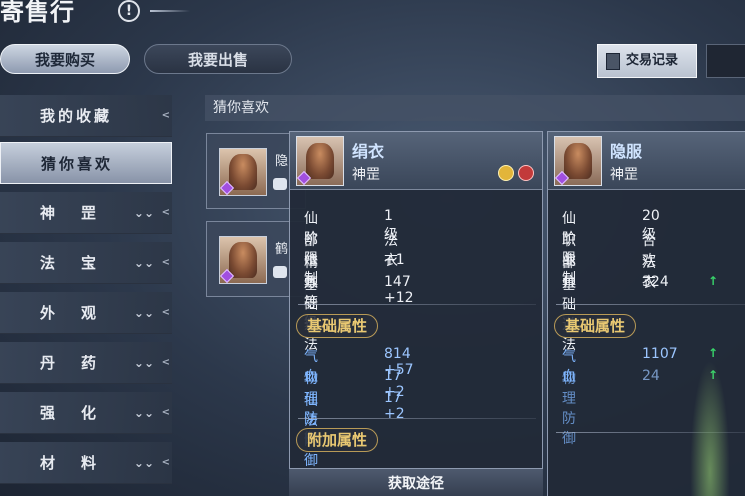 The width and height of the screenshot is (745, 496). What do you see at coordinates (81, 363) in the screenshot?
I see `sidebar-item-label: 丹药` at bounding box center [81, 363].